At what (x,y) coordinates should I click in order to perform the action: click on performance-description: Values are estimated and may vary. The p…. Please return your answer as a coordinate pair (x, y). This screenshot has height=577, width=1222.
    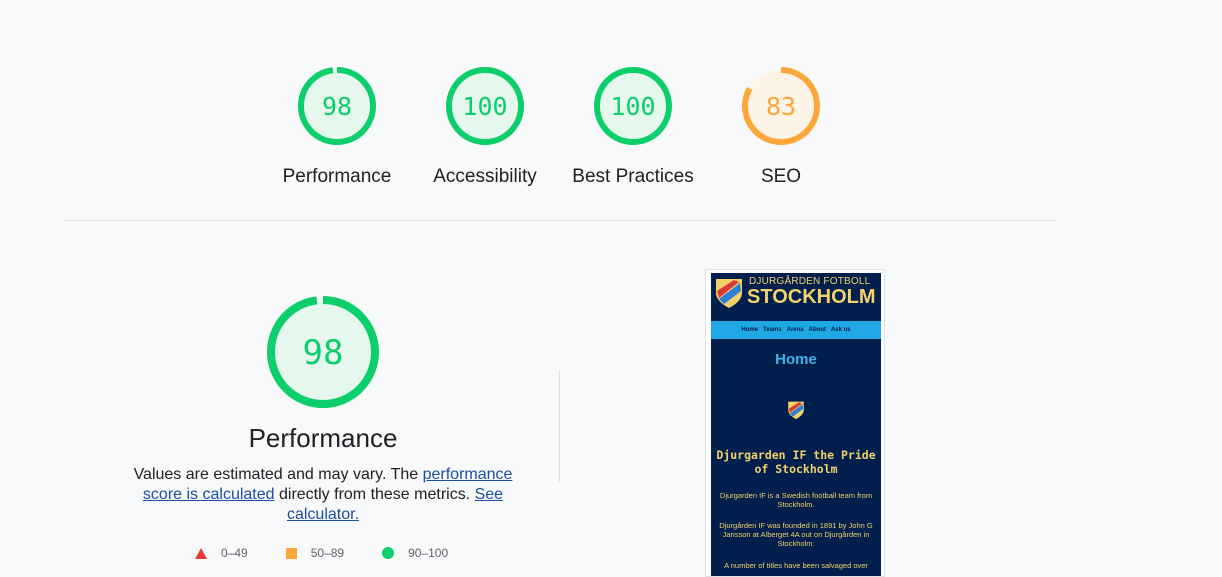
    Looking at the image, I should click on (323, 495).